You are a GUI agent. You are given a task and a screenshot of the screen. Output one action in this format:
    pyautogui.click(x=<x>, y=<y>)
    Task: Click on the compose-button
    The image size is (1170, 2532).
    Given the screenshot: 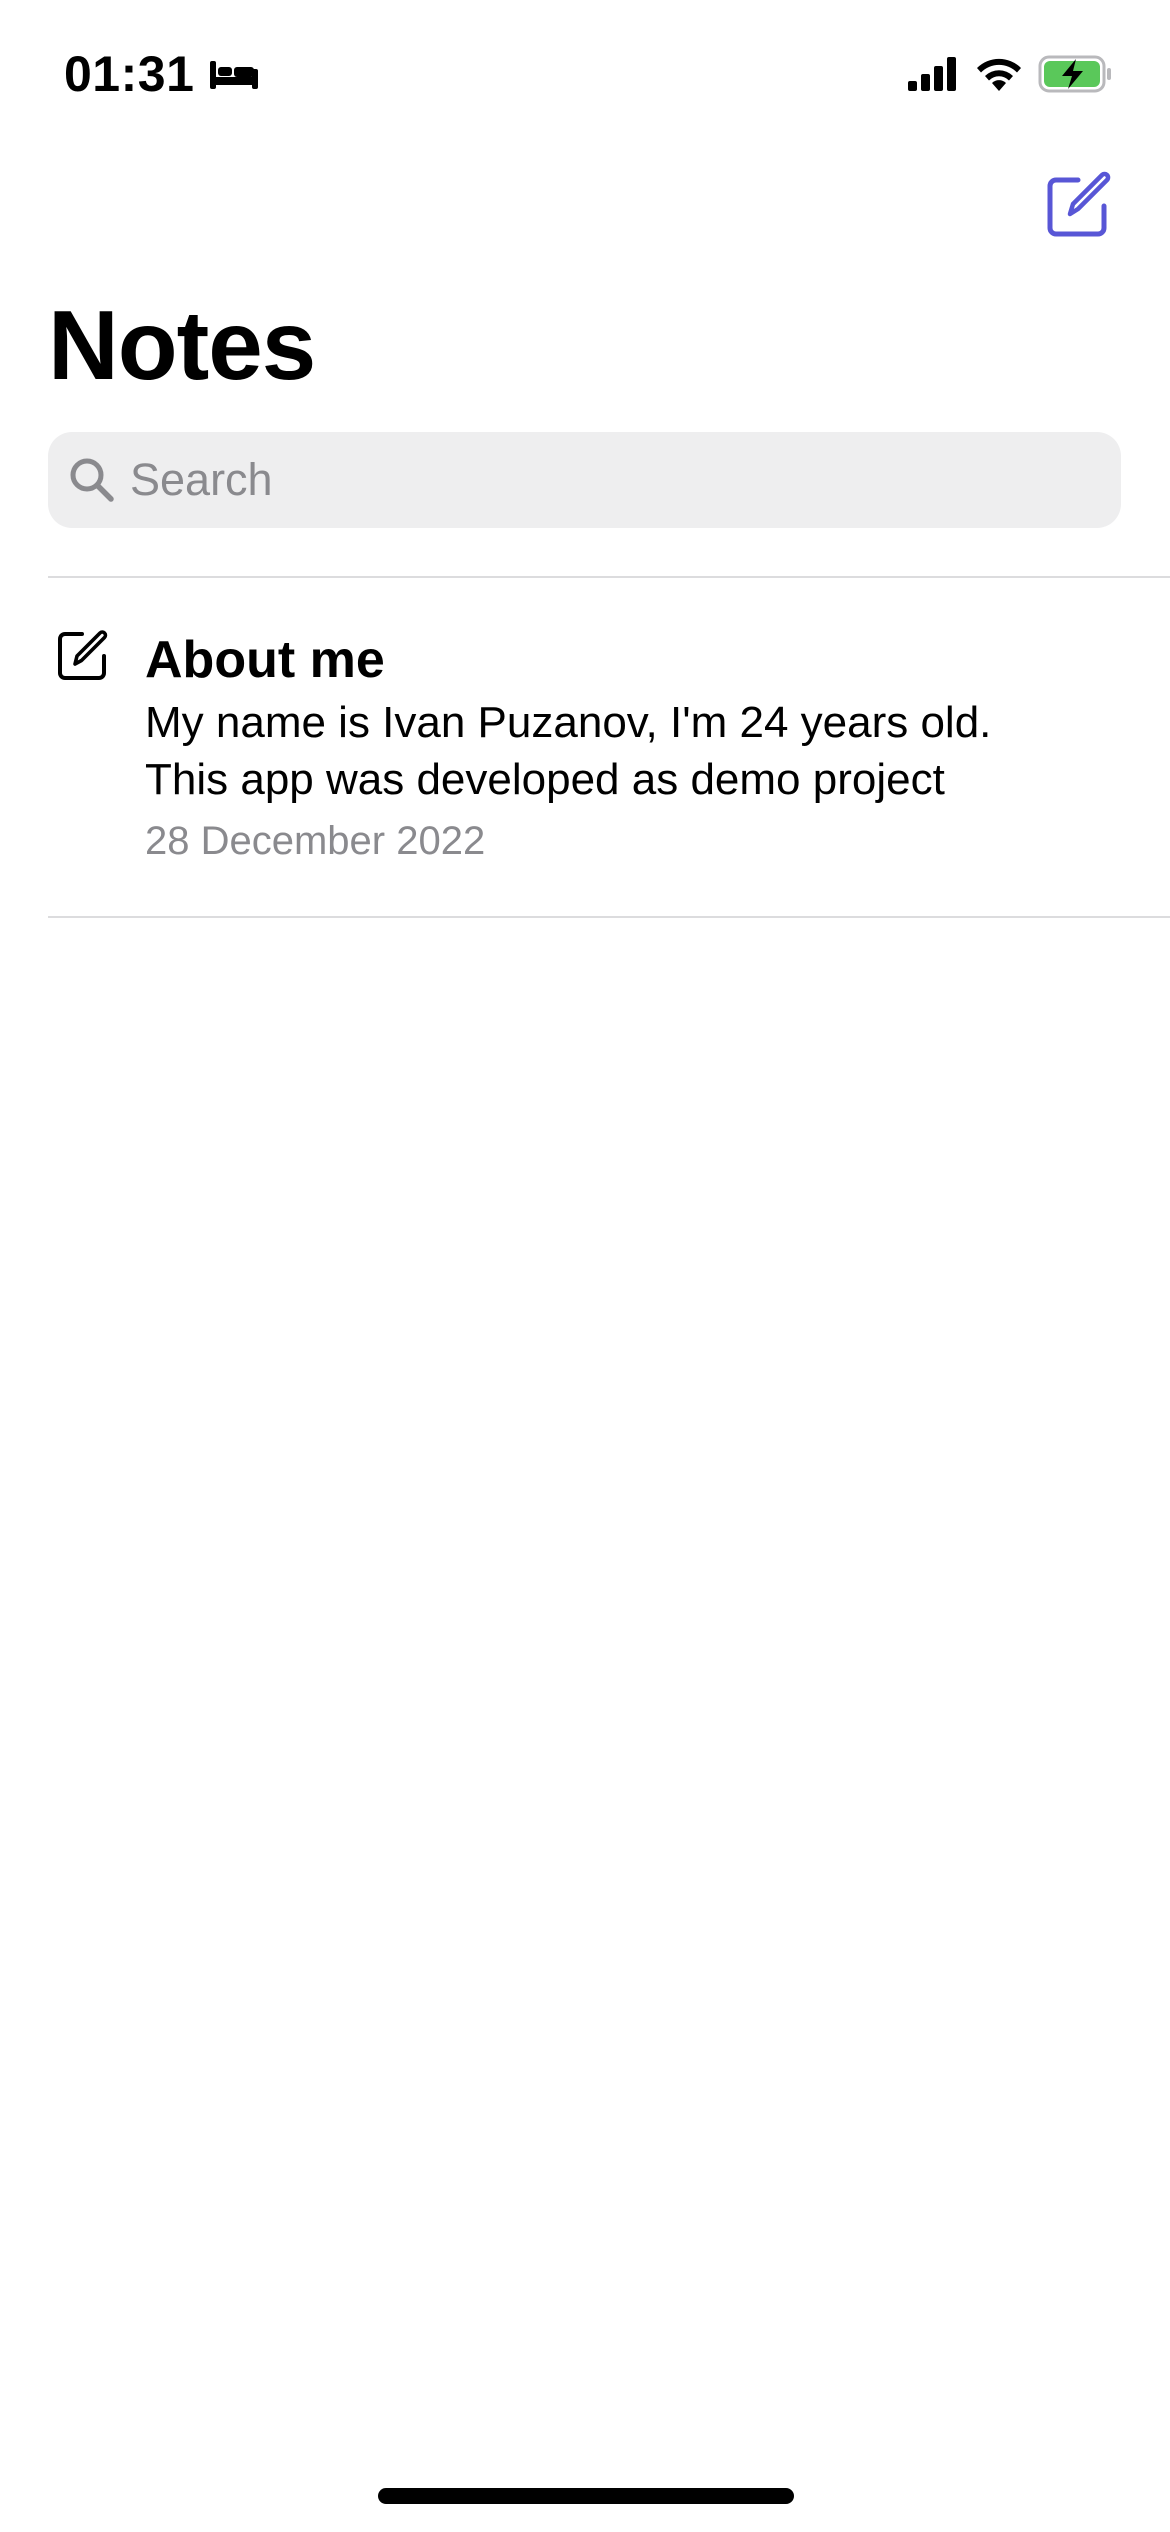 What is the action you would take?
    pyautogui.click(x=1079, y=205)
    